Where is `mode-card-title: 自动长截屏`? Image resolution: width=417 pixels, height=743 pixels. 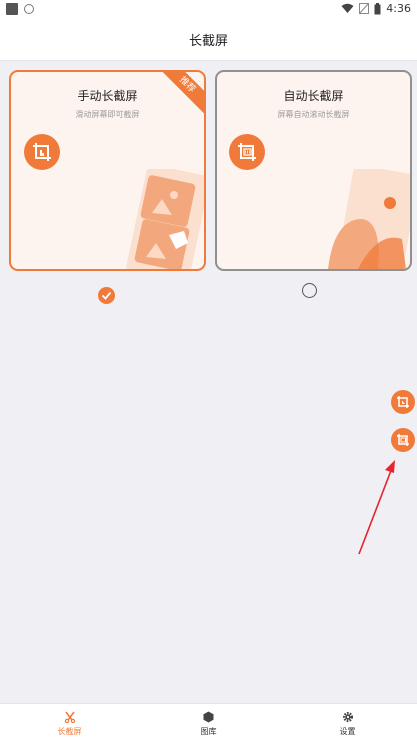
mode-card-title: 自动长截屏 is located at coordinates (313, 96).